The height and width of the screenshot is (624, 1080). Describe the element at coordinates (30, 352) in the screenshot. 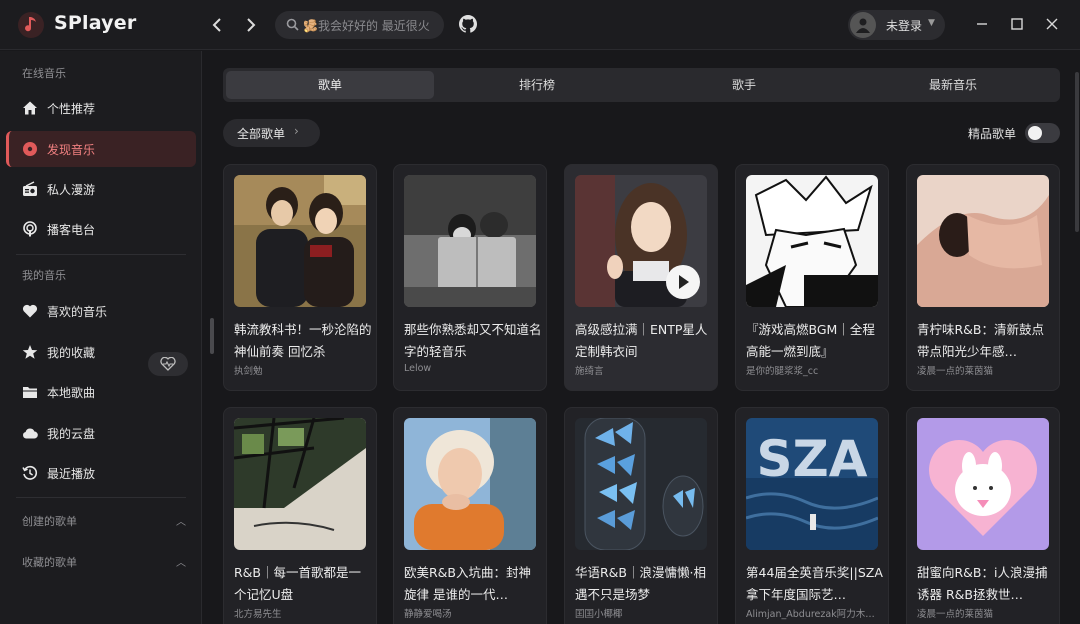

I see `star-icon` at that location.